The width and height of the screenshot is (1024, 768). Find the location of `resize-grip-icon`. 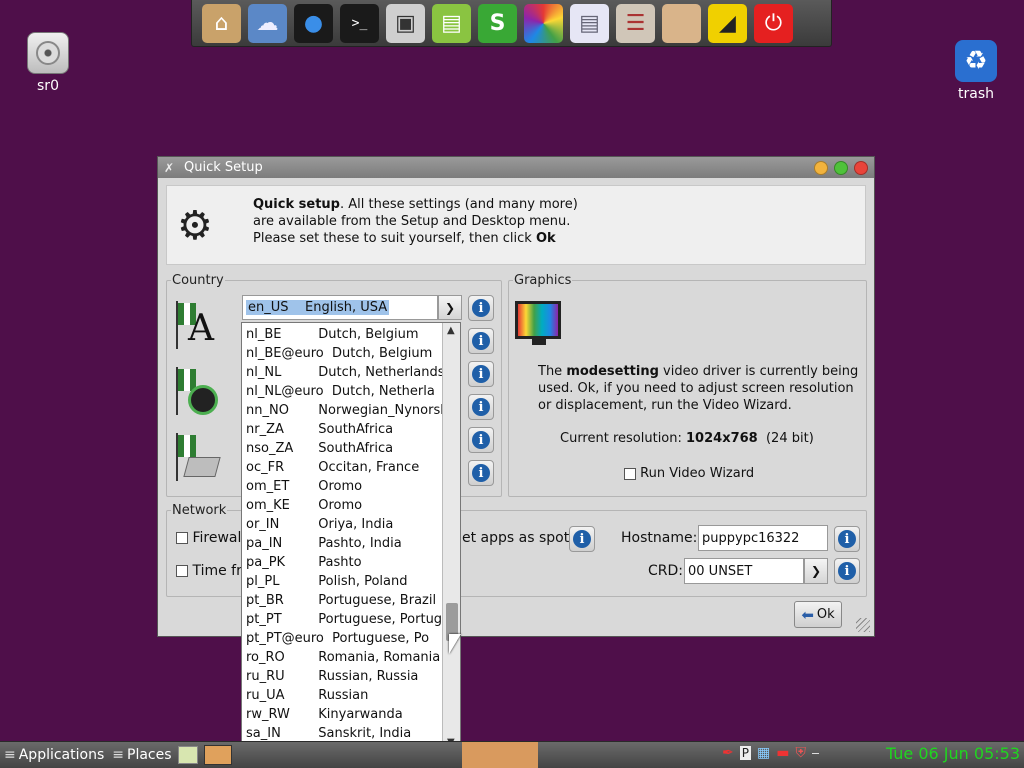

resize-grip-icon is located at coordinates (863, 625).